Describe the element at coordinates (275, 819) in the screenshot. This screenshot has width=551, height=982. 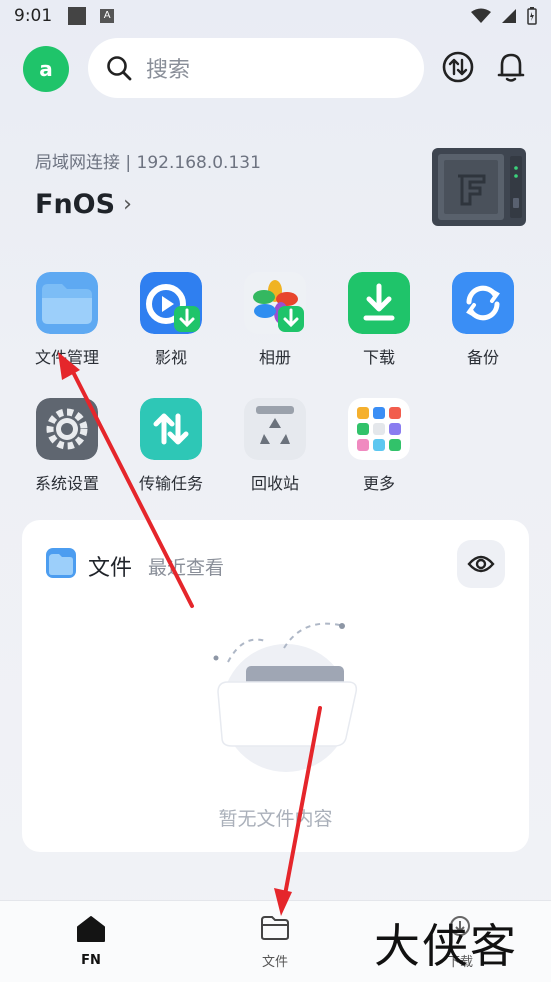
I see `empty-state-text: 暂无文件内容` at that location.